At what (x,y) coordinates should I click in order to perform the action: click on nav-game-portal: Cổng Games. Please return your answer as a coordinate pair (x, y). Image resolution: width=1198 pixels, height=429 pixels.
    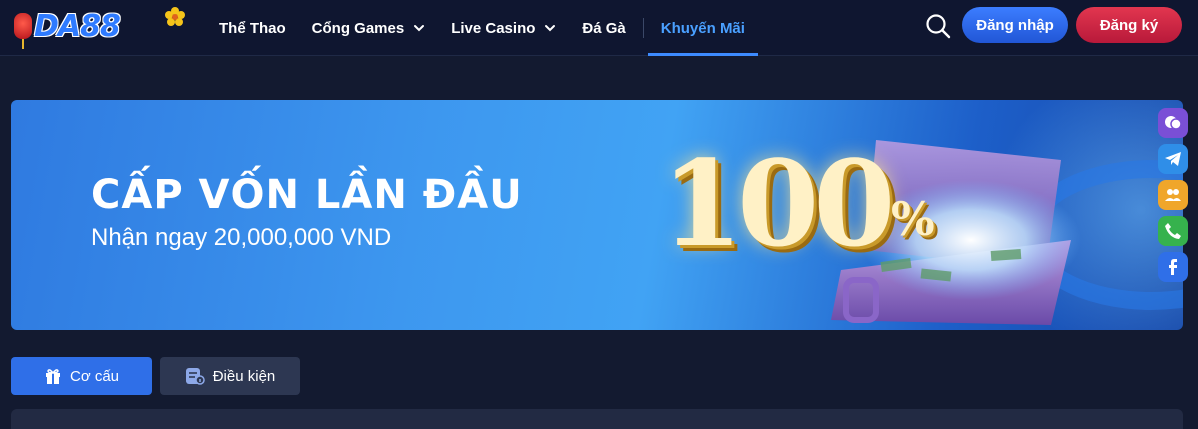
    Looking at the image, I should click on (369, 28).